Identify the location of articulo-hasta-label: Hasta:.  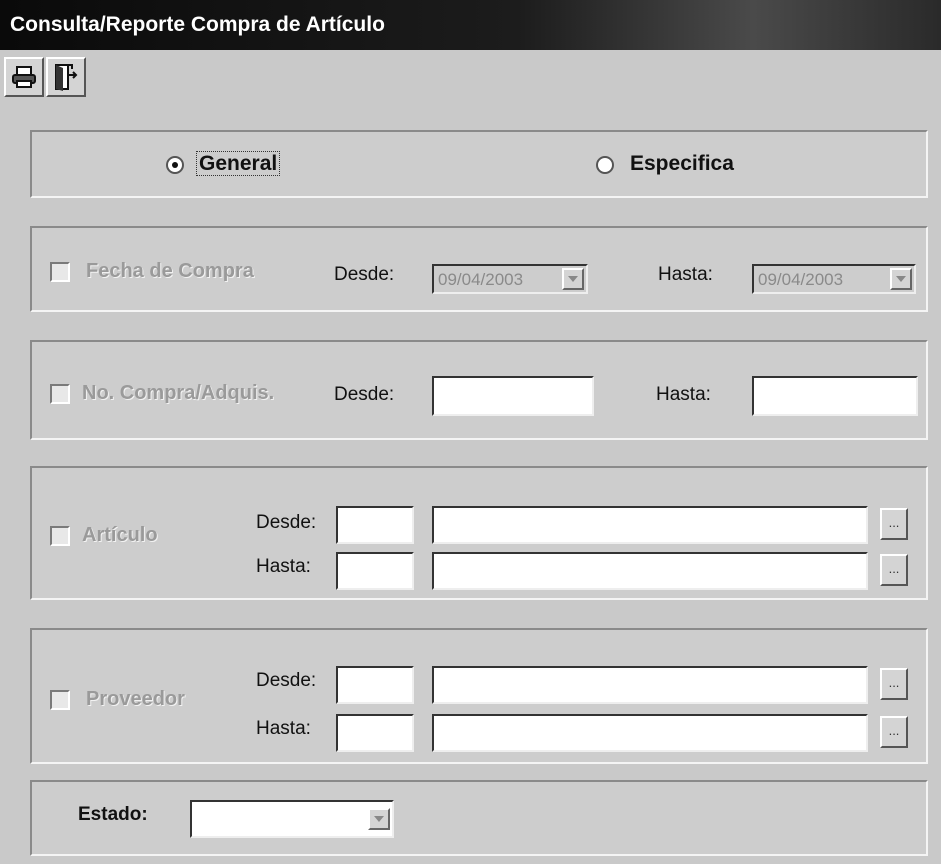
(283, 566).